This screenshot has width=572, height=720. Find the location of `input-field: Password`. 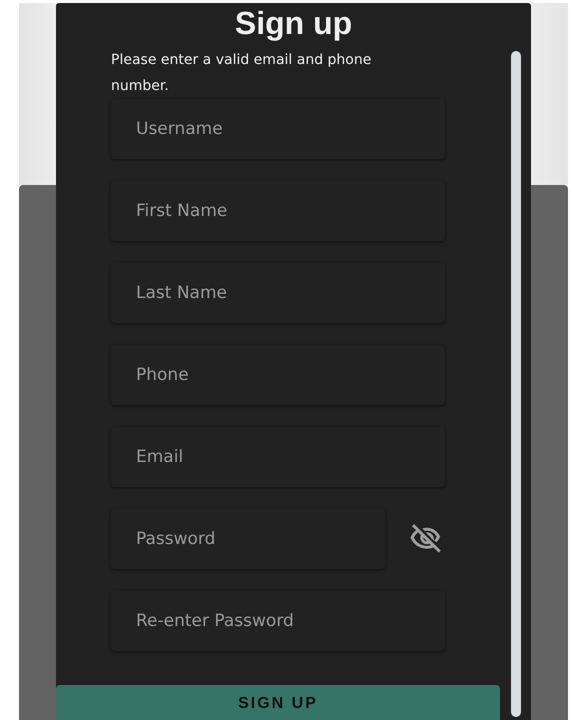

input-field: Password is located at coordinates (248, 539).